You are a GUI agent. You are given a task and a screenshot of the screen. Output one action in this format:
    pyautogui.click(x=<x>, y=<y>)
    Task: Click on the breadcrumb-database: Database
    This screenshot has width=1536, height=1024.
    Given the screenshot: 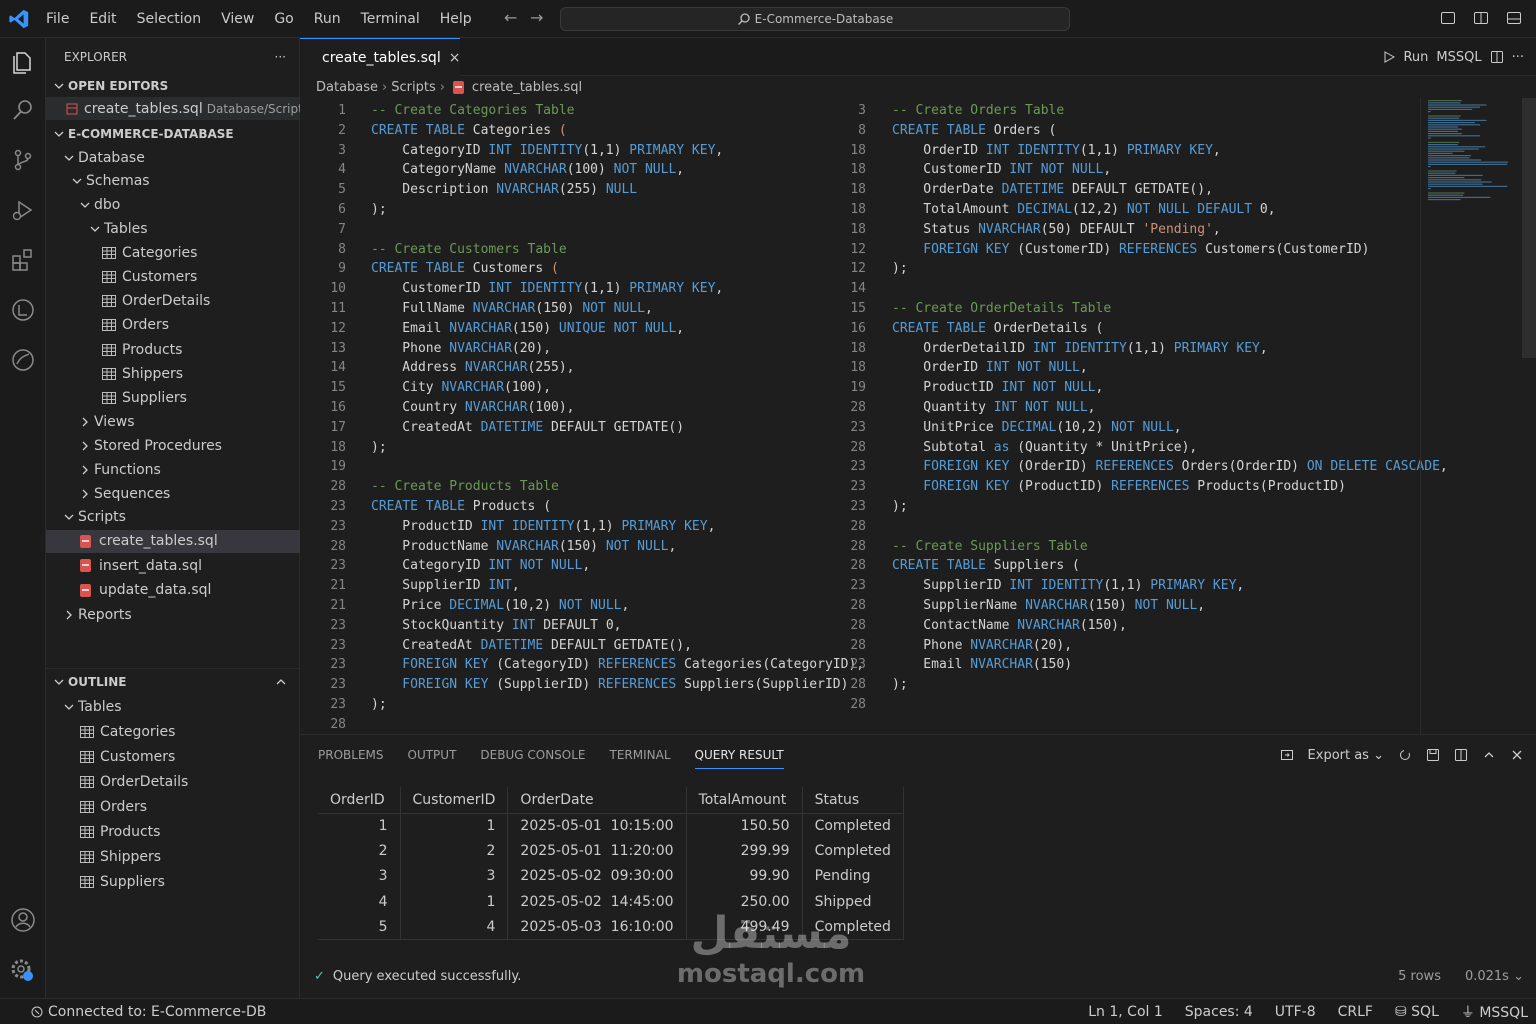 What is the action you would take?
    pyautogui.click(x=347, y=87)
    